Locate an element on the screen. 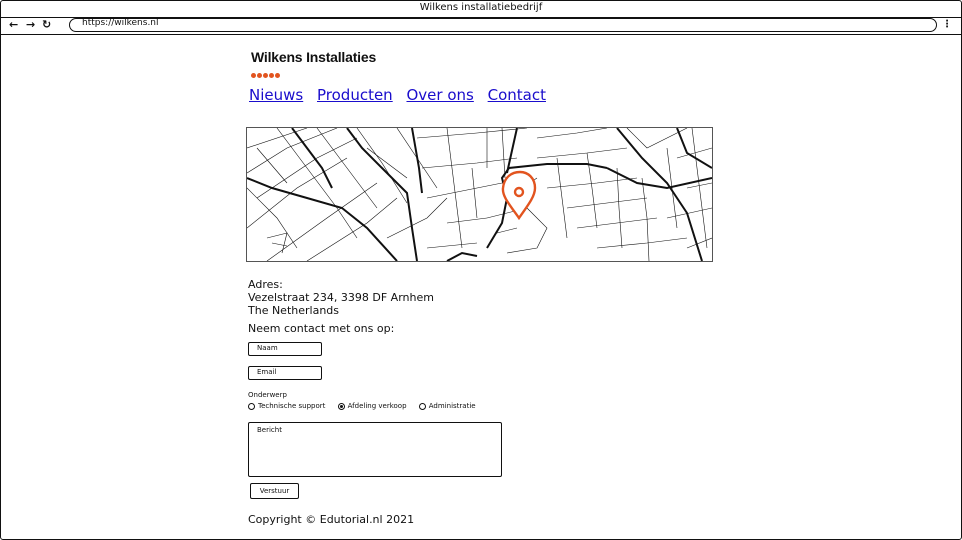 Image resolution: width=962 pixels, height=540 pixels. contact-heading: Neem contact met ons op: is located at coordinates (321, 328).